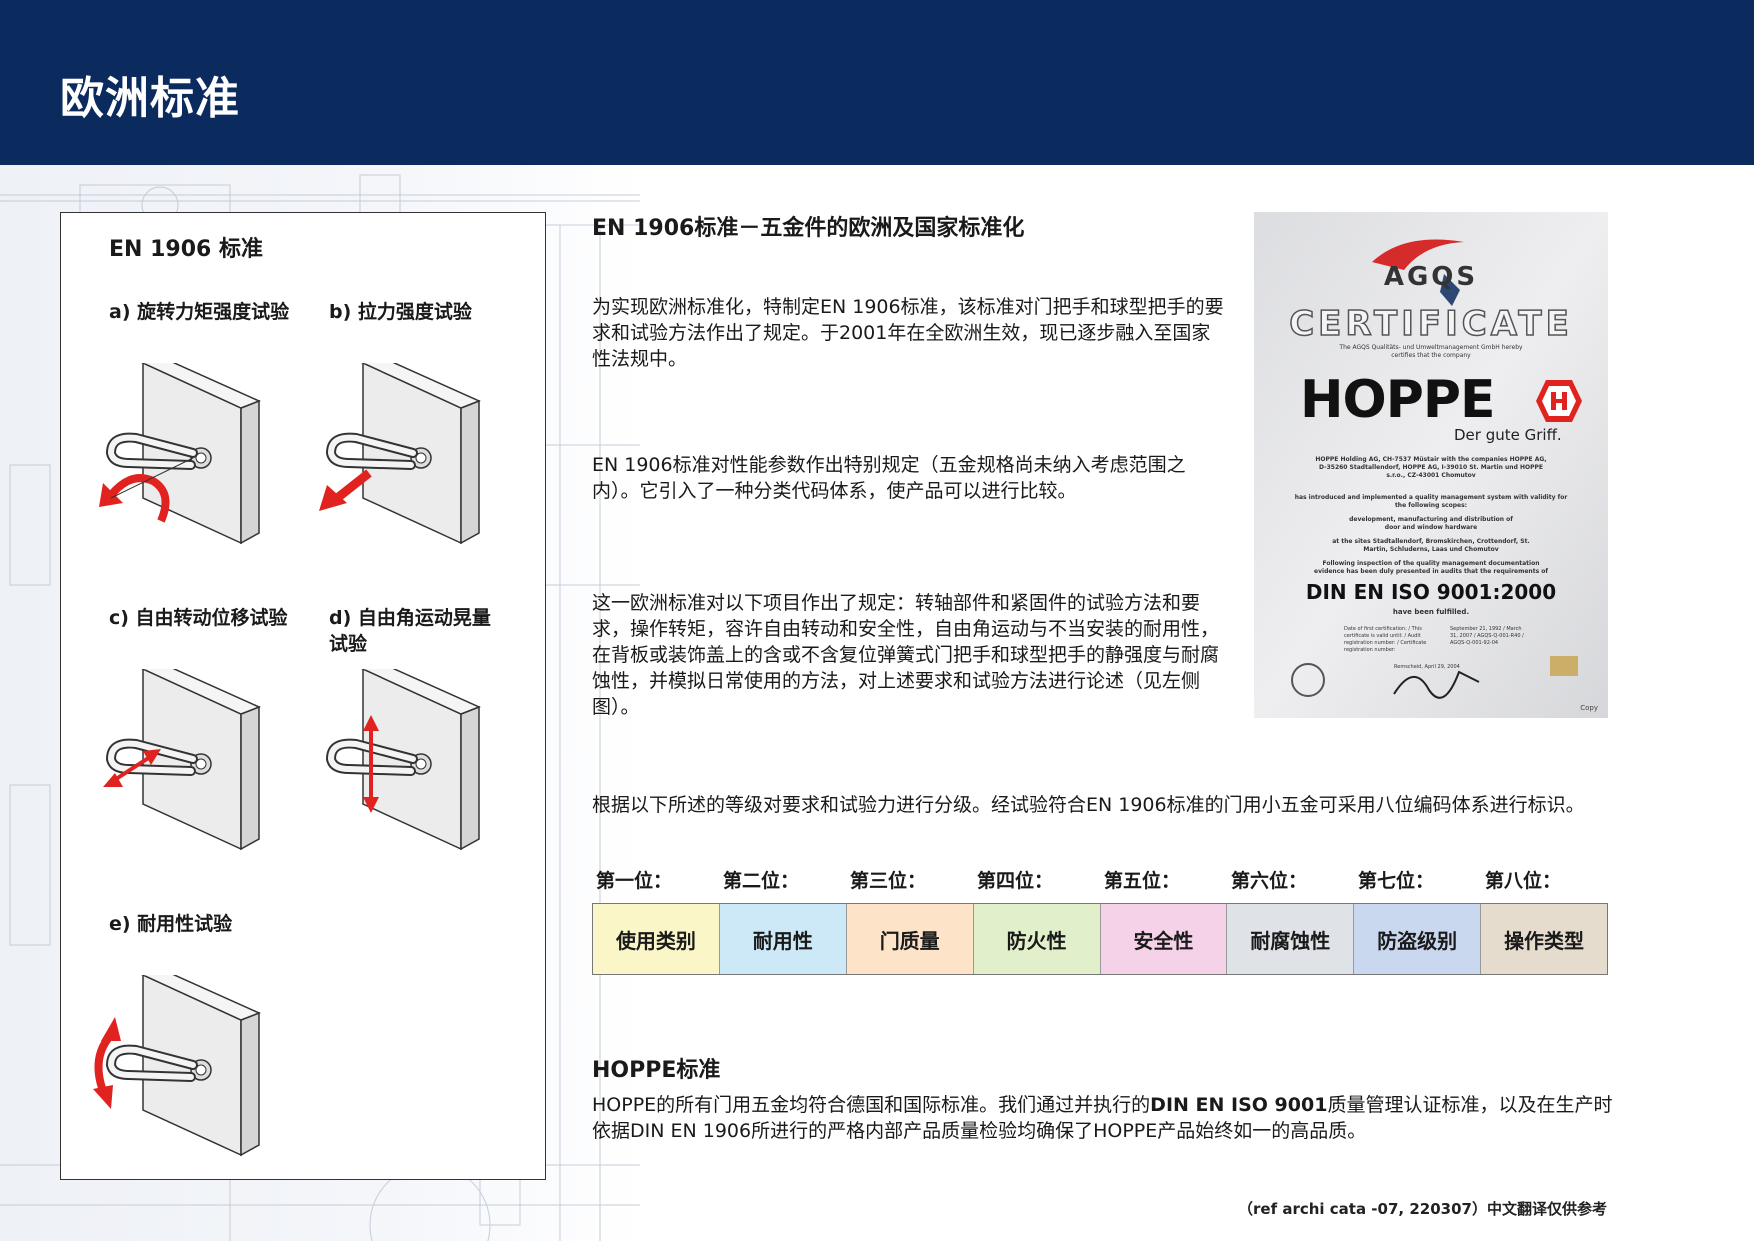 The width and height of the screenshot is (1754, 1241). What do you see at coordinates (400, 454) in the screenshot?
I see `tensile-strength-test-illustration` at bounding box center [400, 454].